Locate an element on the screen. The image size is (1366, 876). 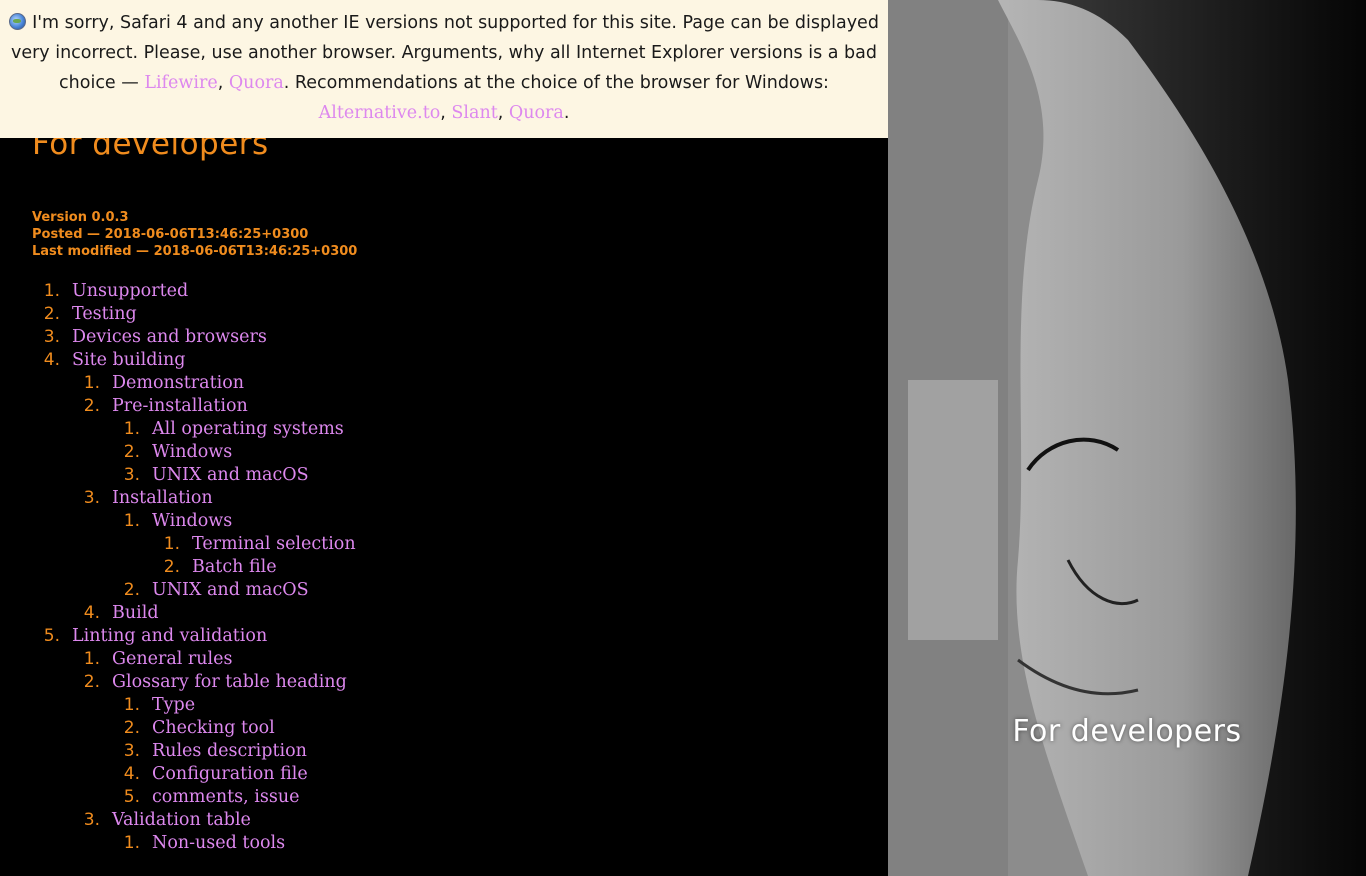
toc-item: 3. Installation is located at coordinates (194, 498).